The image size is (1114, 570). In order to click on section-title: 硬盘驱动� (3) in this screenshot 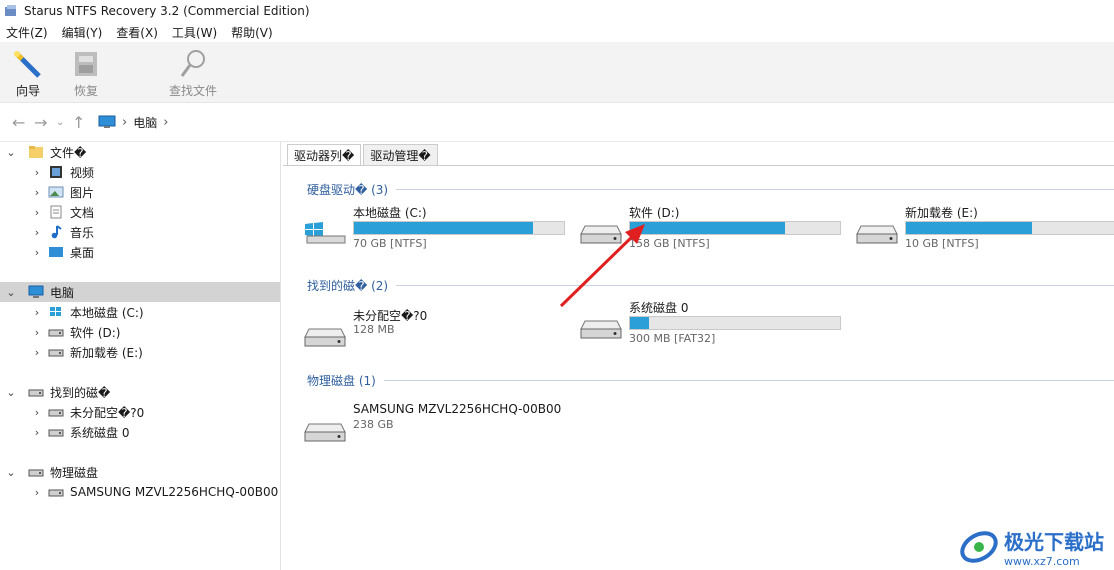, I will do `click(348, 190)`.